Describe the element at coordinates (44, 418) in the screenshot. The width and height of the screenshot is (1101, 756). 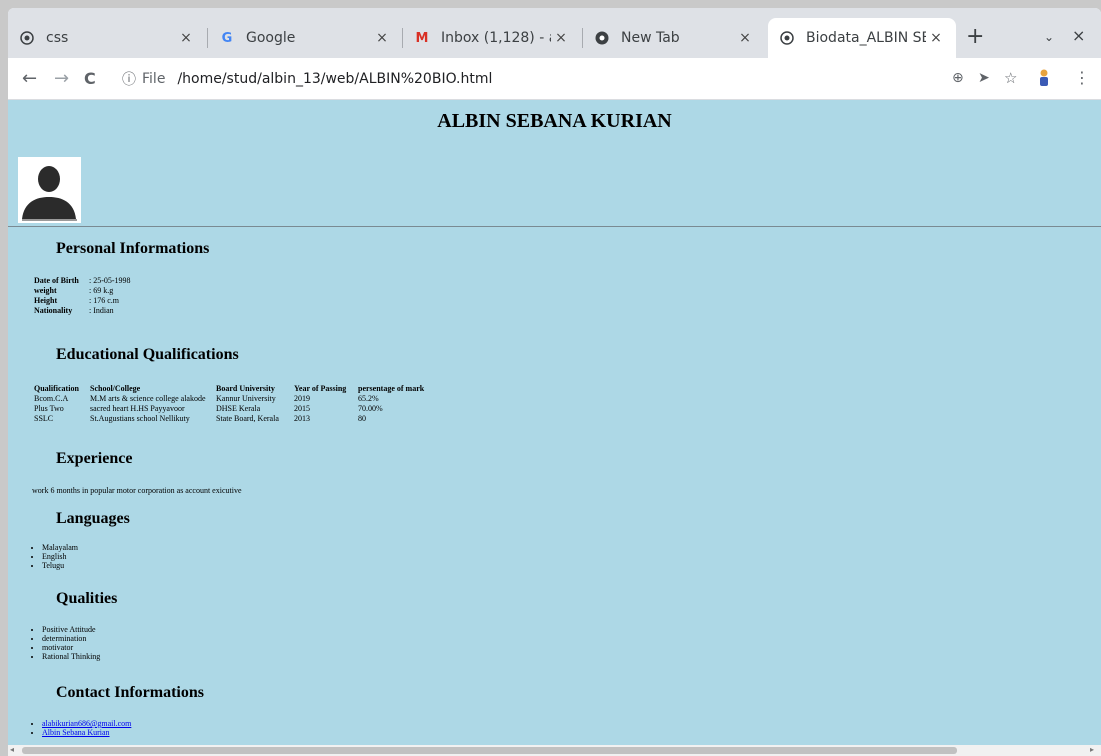
I see `table-cell: SSLC` at that location.